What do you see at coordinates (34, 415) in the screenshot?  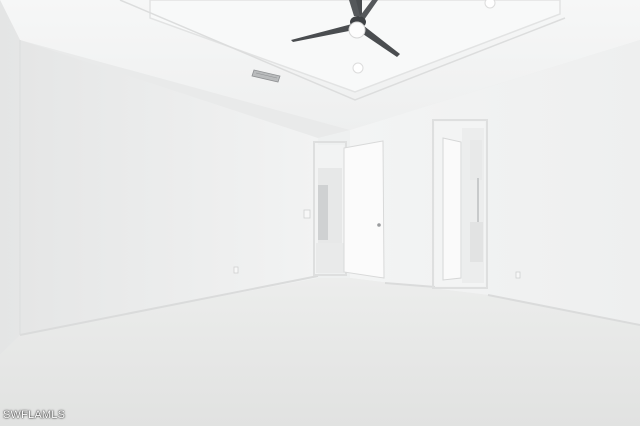 I see `watermark-text: SWFLAMLS` at bounding box center [34, 415].